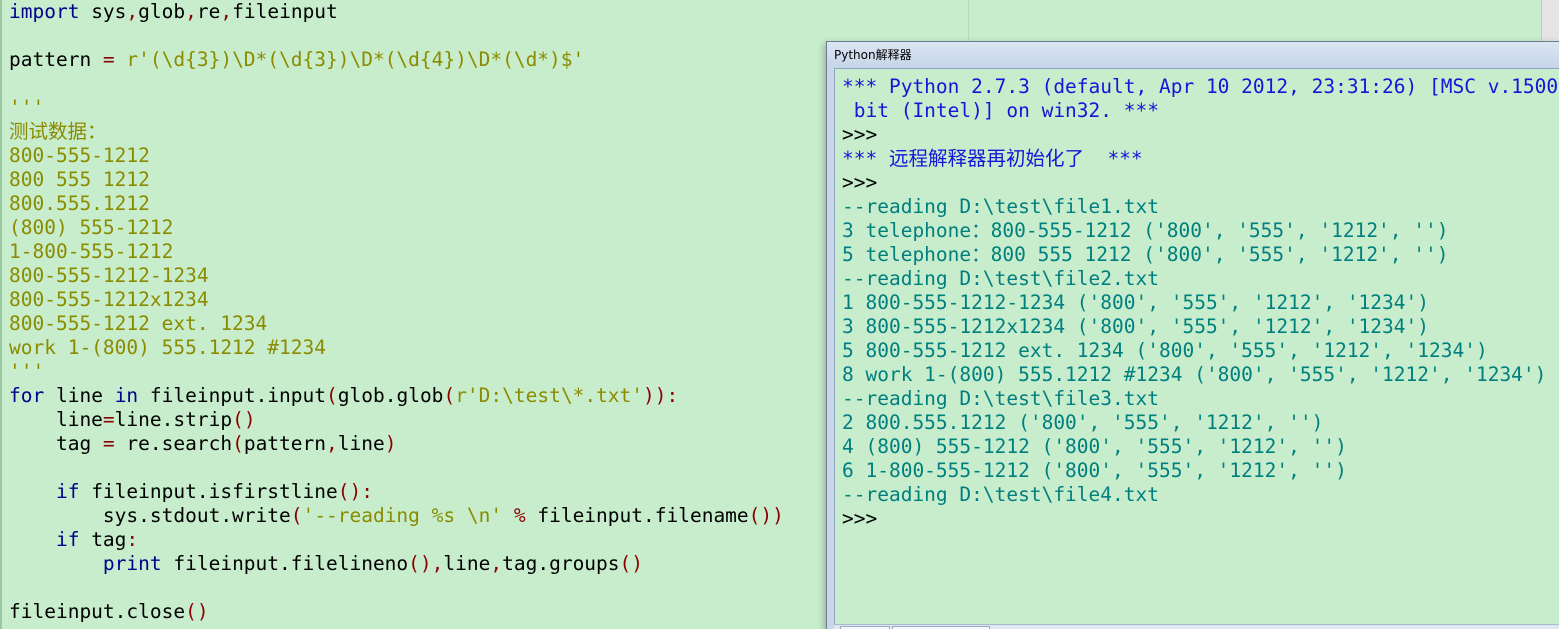 Image resolution: width=1559 pixels, height=629 pixels. What do you see at coordinates (79, 179) in the screenshot?
I see `code-token: 800 555 1212` at bounding box center [79, 179].